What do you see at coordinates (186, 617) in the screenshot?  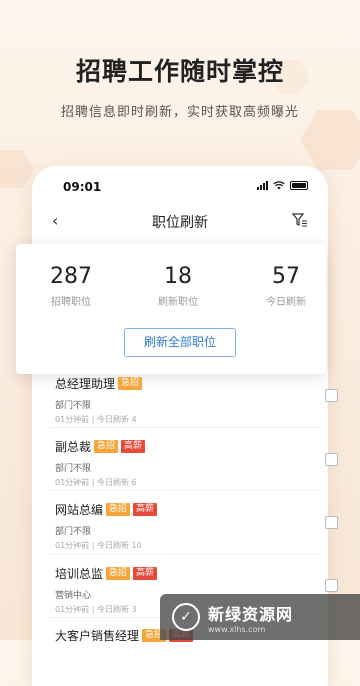 I see `watermark-logo-icon: ✓` at bounding box center [186, 617].